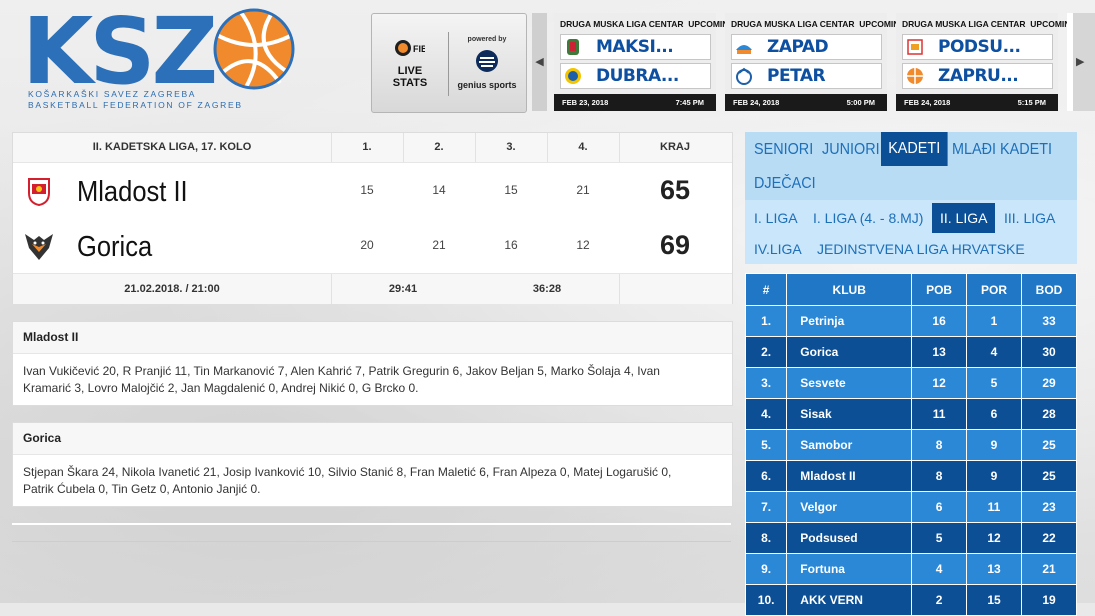 Image resolution: width=1095 pixels, height=616 pixels. I want to click on final-header: KRAJ, so click(675, 147).